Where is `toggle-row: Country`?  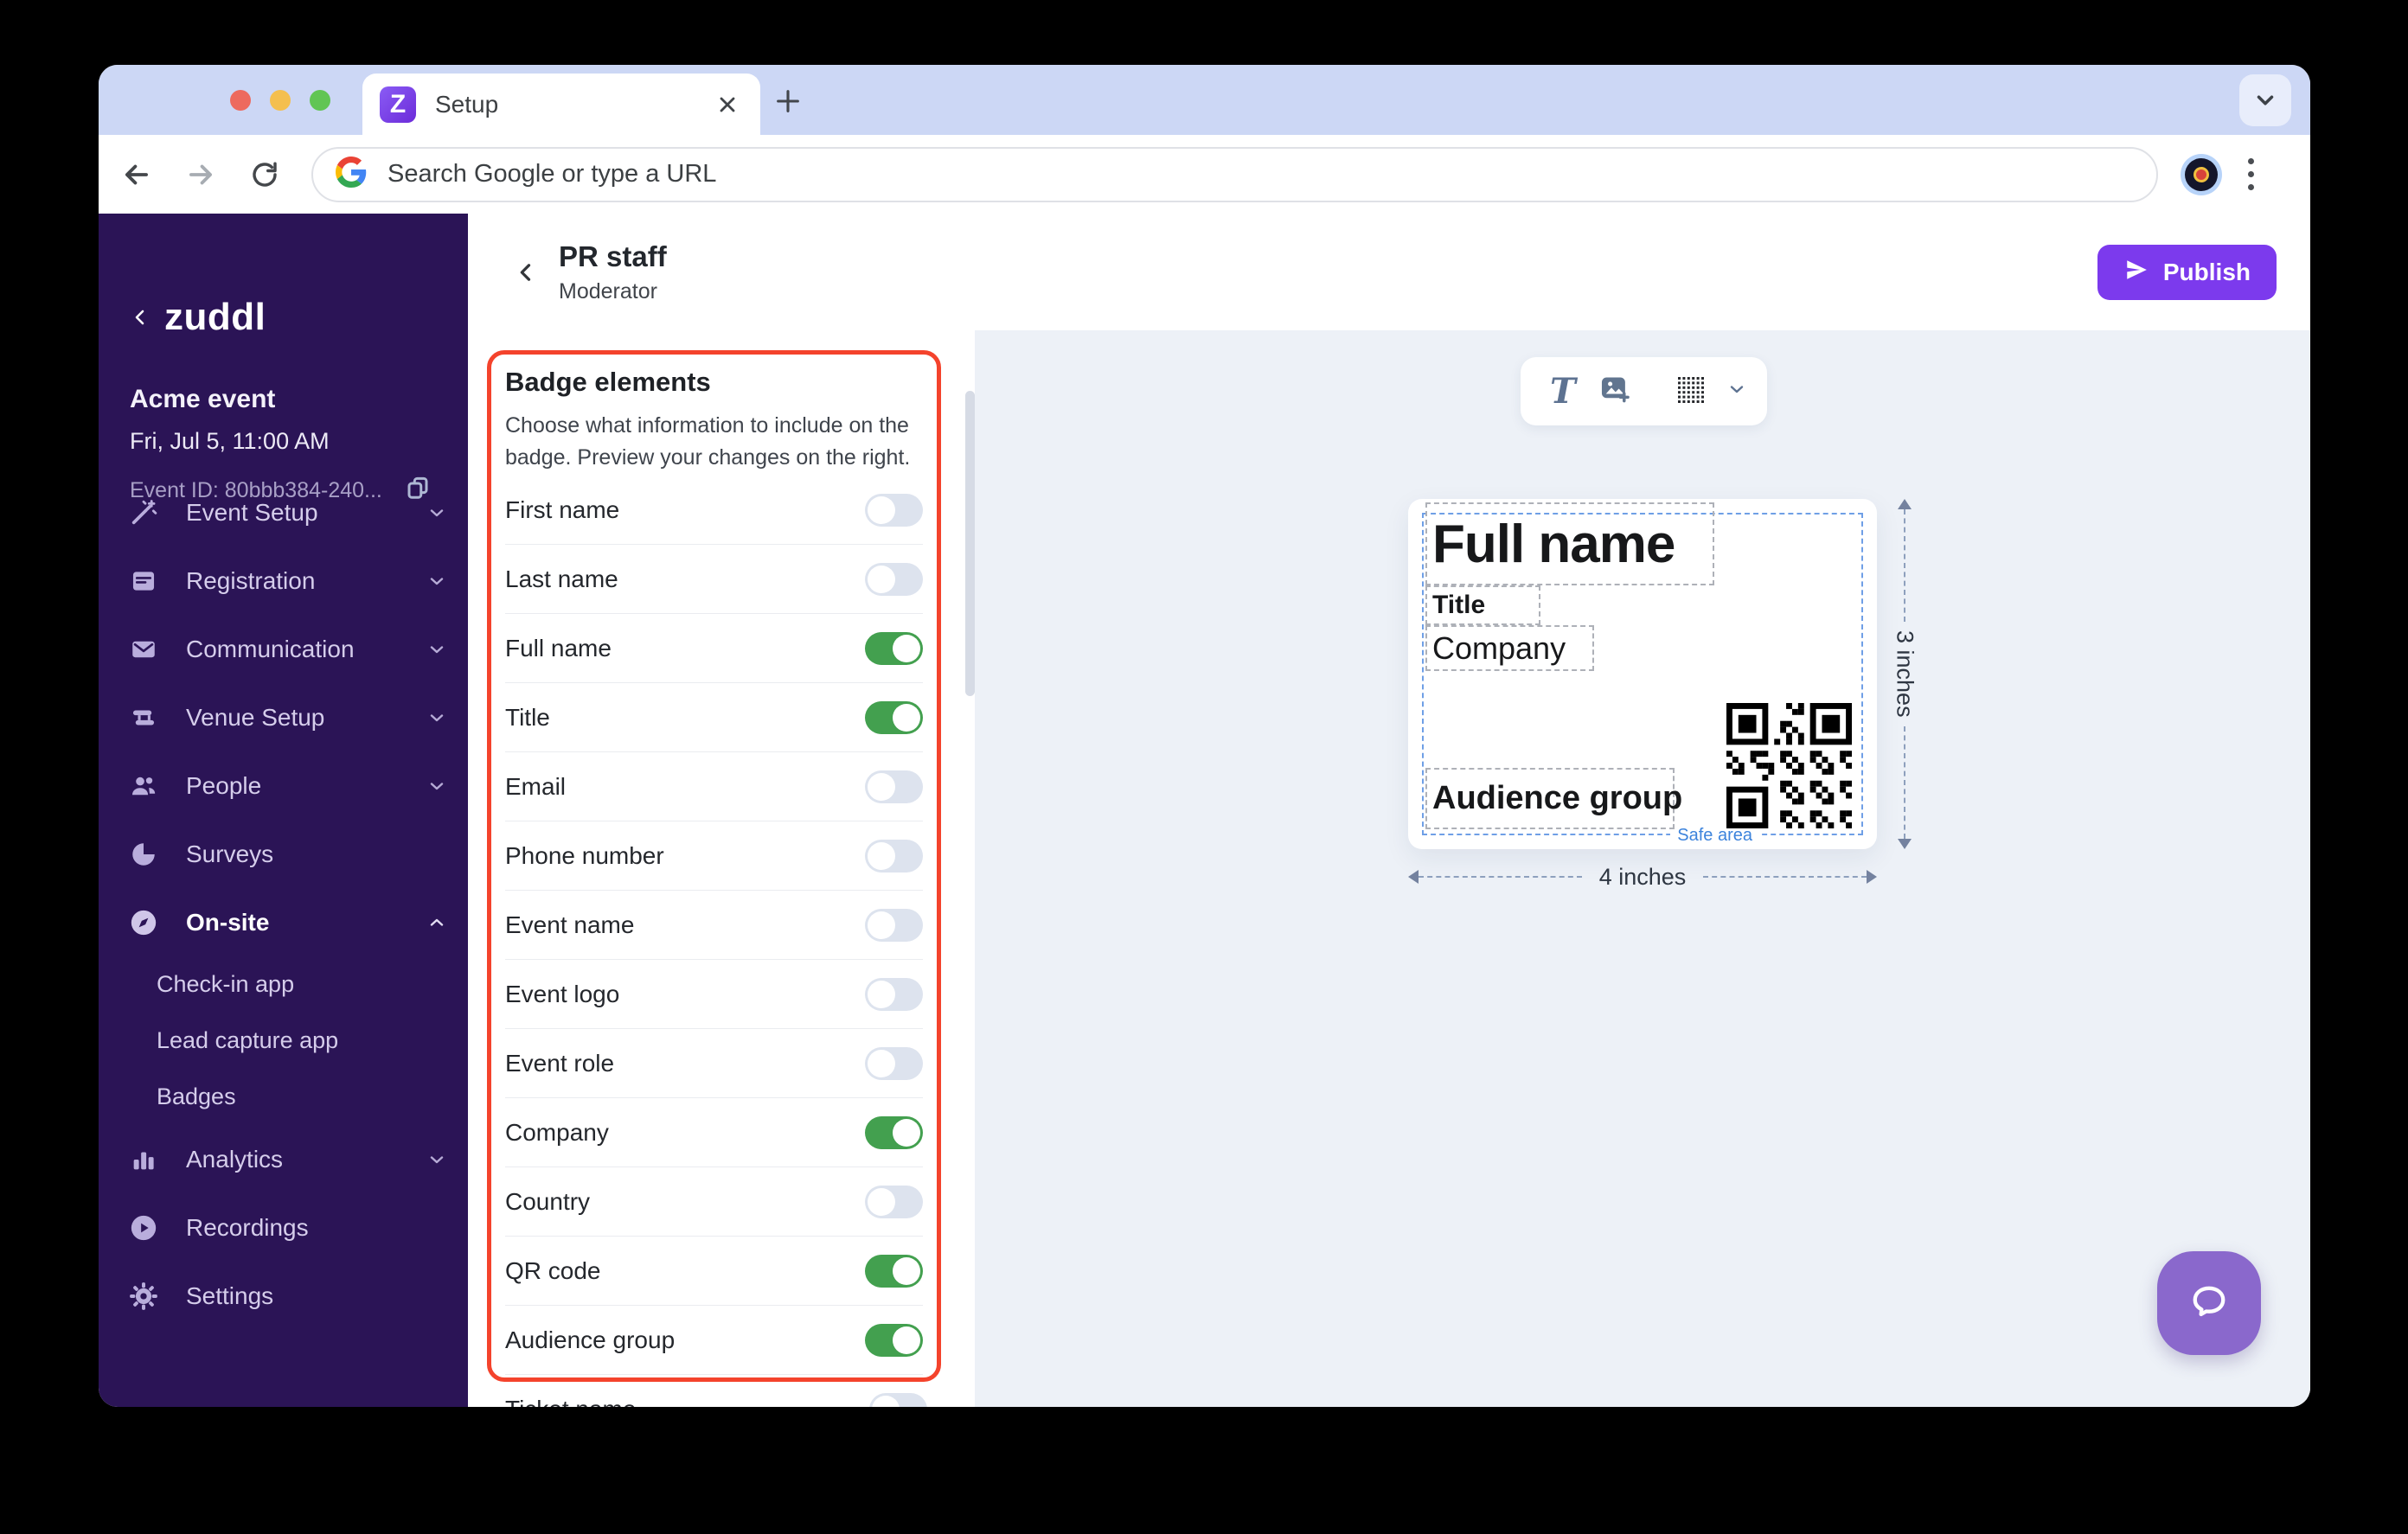
toggle-row: Country is located at coordinates (714, 1202).